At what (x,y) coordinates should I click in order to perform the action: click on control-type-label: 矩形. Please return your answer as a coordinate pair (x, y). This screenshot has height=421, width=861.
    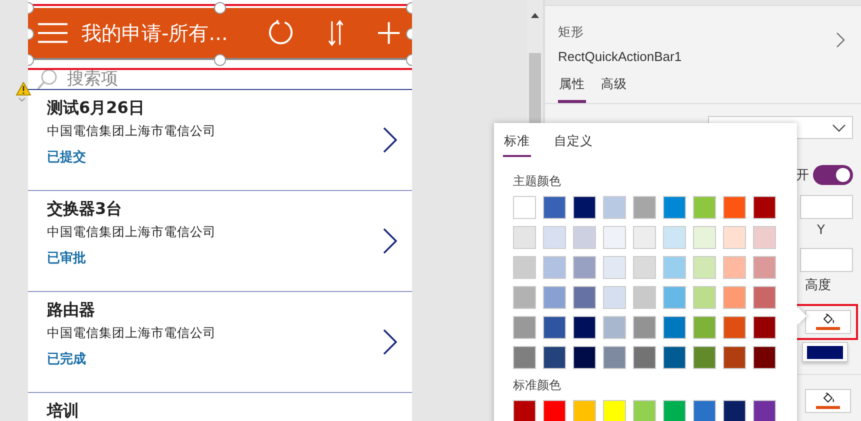
    Looking at the image, I should click on (571, 32).